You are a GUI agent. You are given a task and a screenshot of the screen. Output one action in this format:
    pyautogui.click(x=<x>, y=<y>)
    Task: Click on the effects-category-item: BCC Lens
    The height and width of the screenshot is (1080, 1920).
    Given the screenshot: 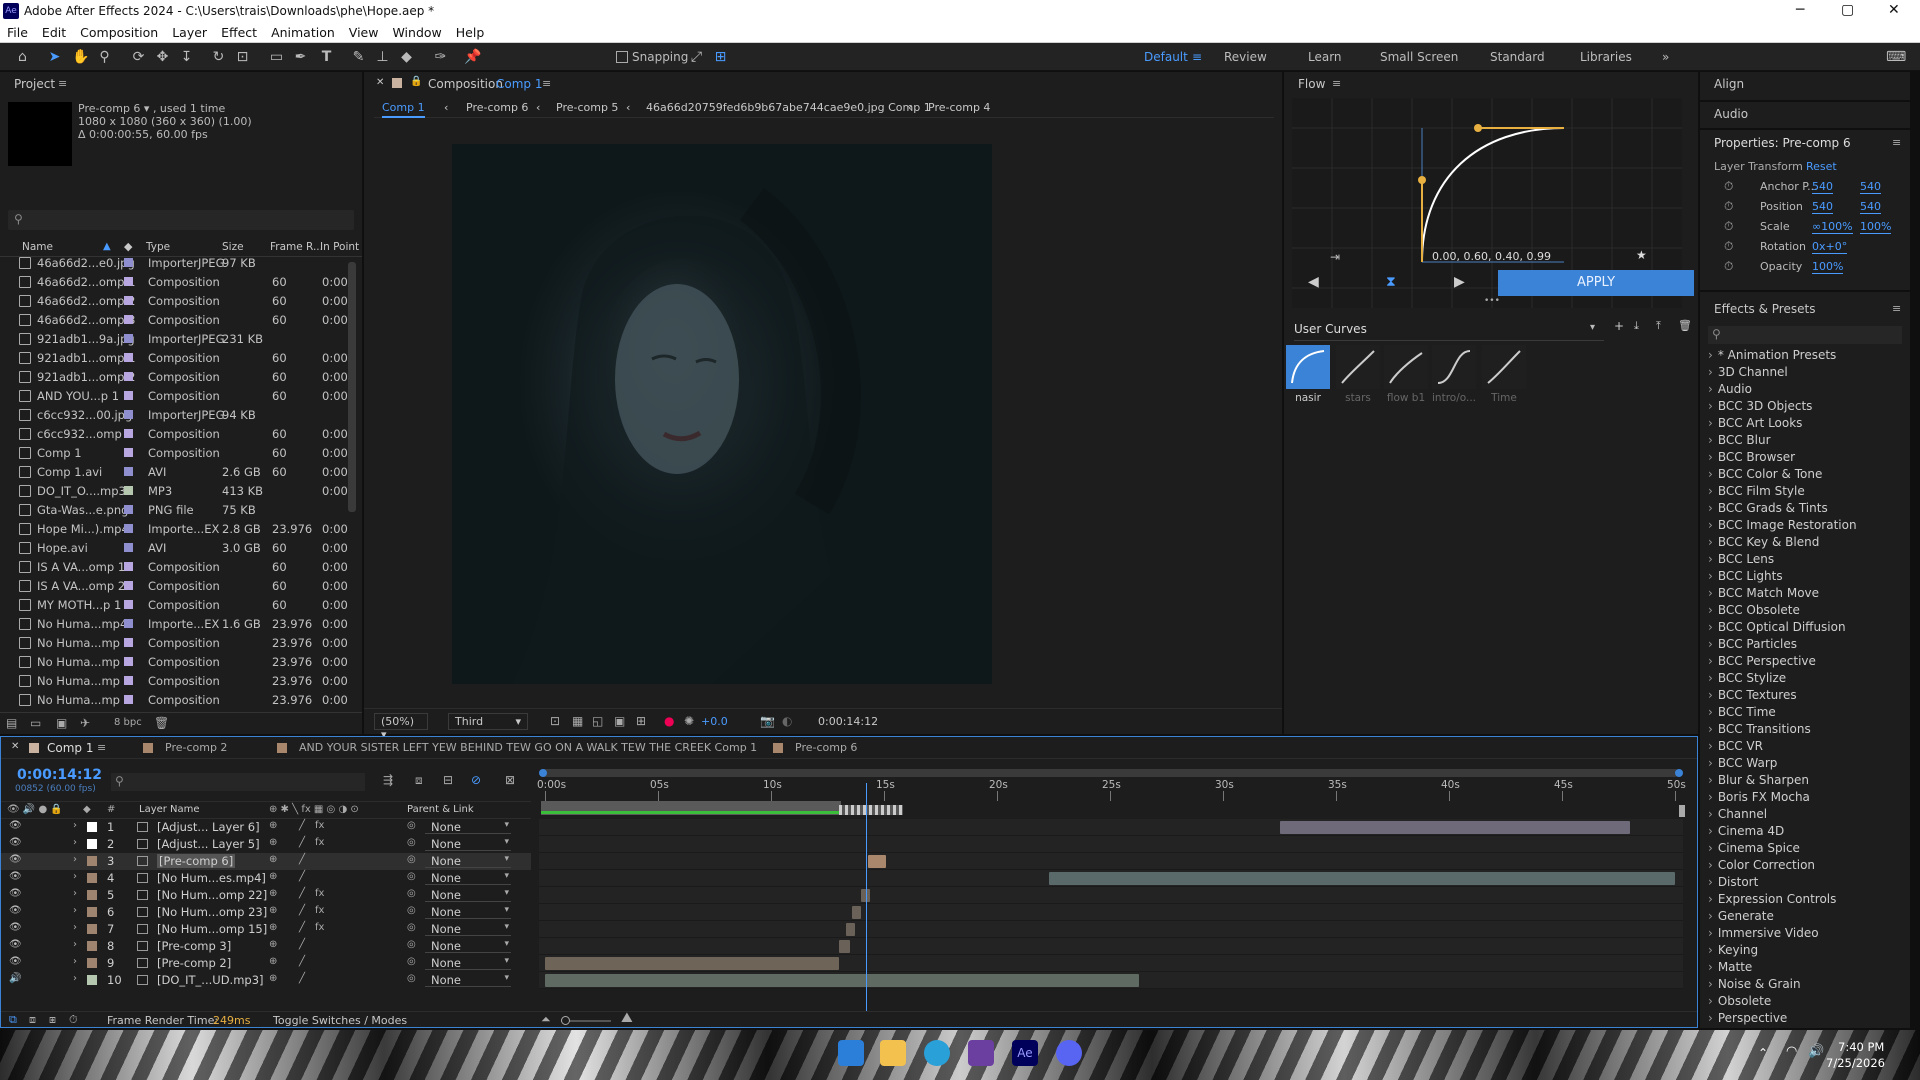 What is the action you would take?
    pyautogui.click(x=1741, y=559)
    